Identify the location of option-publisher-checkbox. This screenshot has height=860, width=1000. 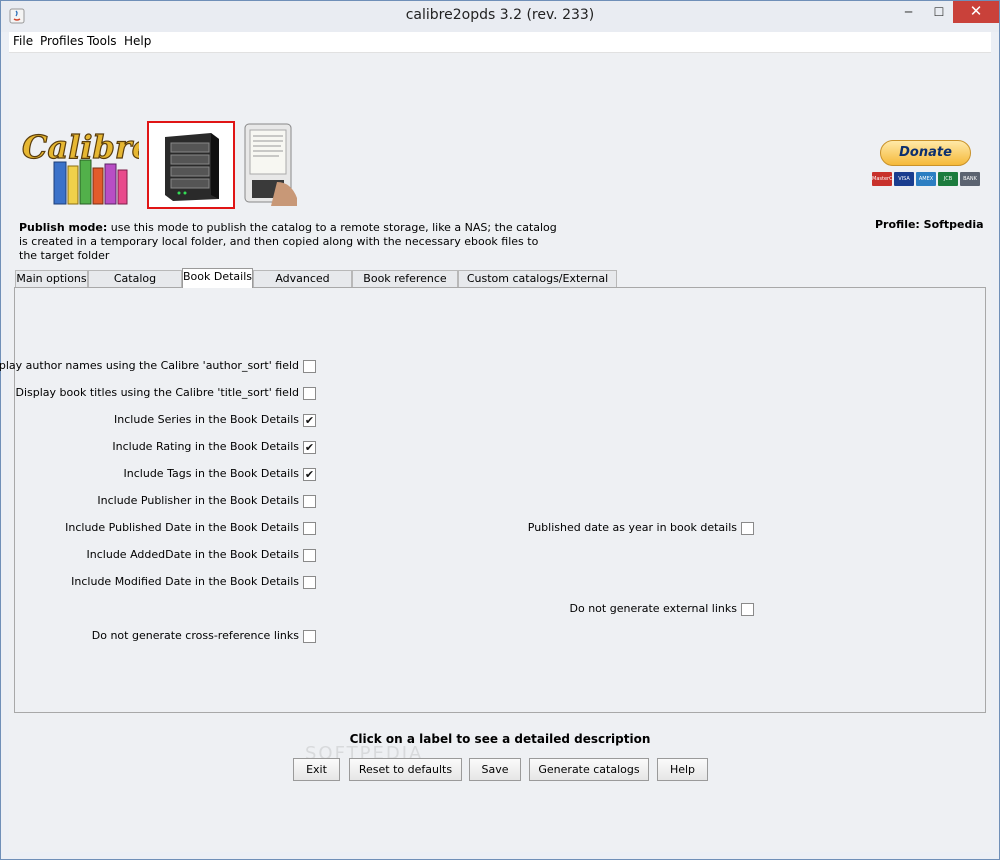
(309, 501).